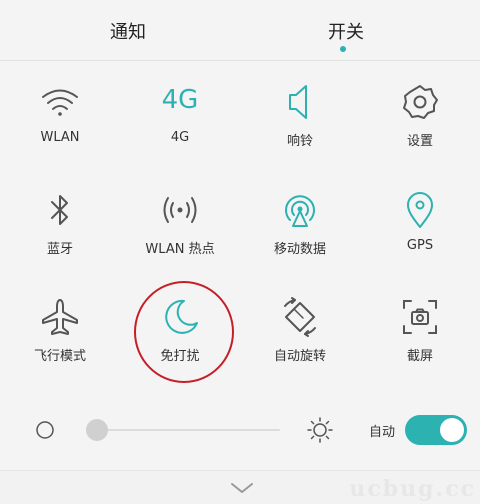 The height and width of the screenshot is (504, 480). Describe the element at coordinates (189, 430) in the screenshot. I see `brightness-slider-track` at that location.